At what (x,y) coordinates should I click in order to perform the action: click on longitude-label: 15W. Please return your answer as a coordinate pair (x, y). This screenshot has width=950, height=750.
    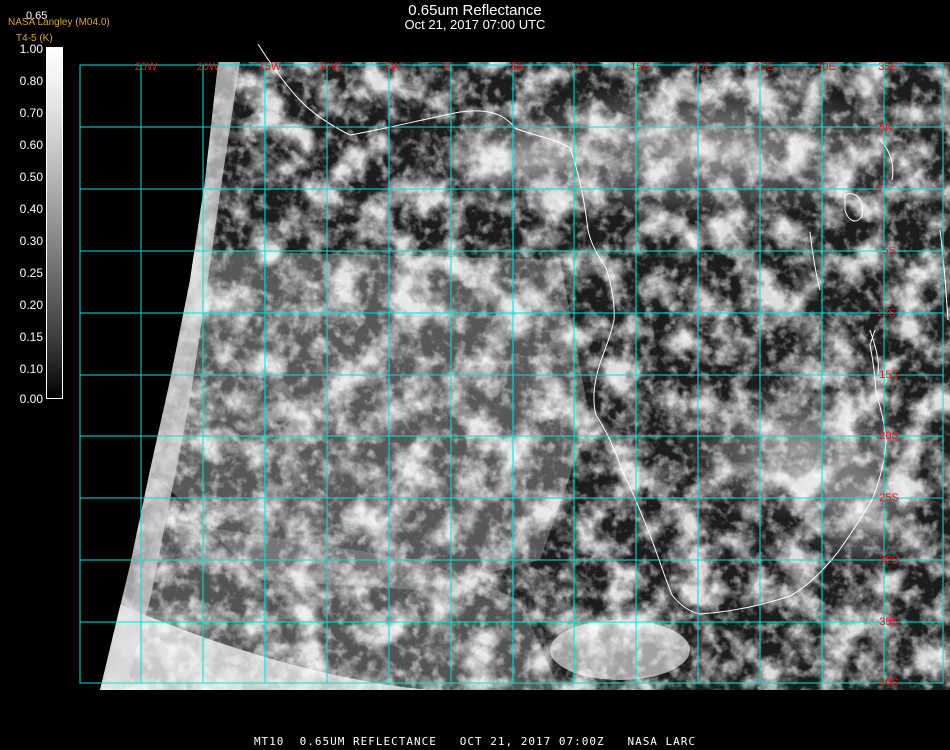
    Looking at the image, I should click on (270, 67).